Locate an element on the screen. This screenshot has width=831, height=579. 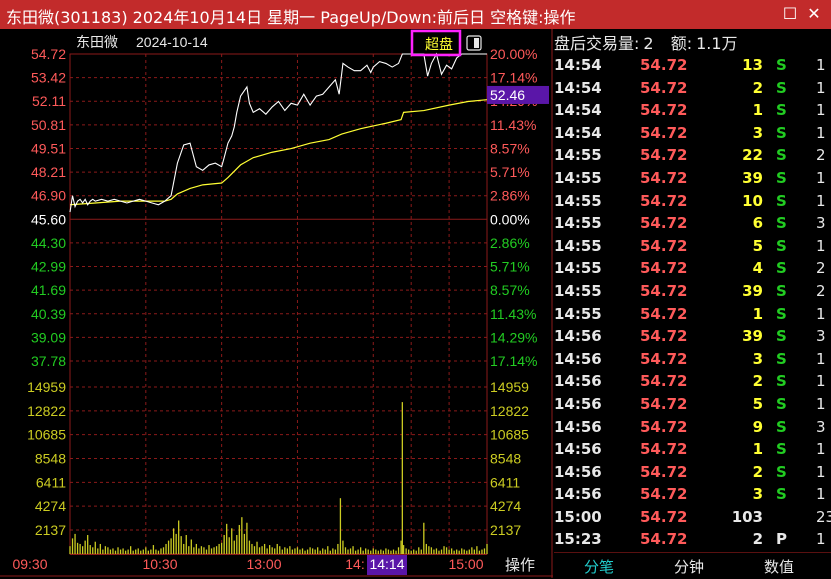
tick-row: 14:55 54.72 10 S 1 is located at coordinates (692, 201).